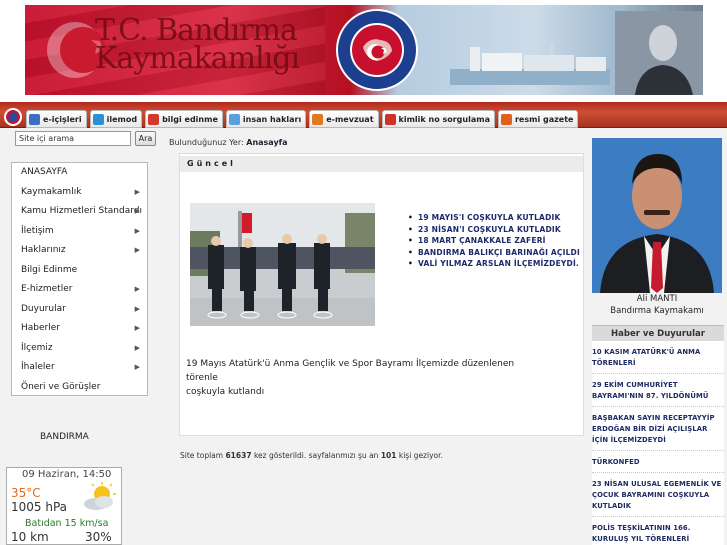 This screenshot has width=727, height=545. What do you see at coordinates (79, 310) in the screenshot?
I see `sidebar-item-8: Duyurular ▶` at bounding box center [79, 310].